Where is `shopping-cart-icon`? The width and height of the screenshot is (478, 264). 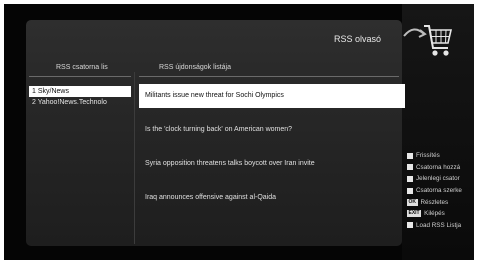
shopping-cart-icon is located at coordinates (428, 39).